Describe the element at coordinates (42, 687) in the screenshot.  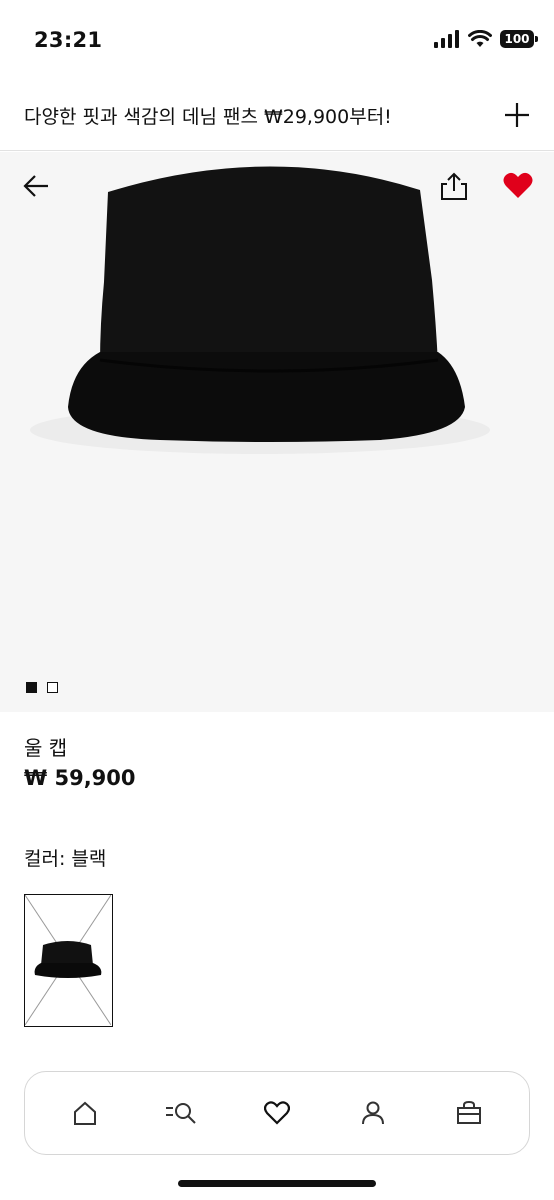
I see `image-pagination` at that location.